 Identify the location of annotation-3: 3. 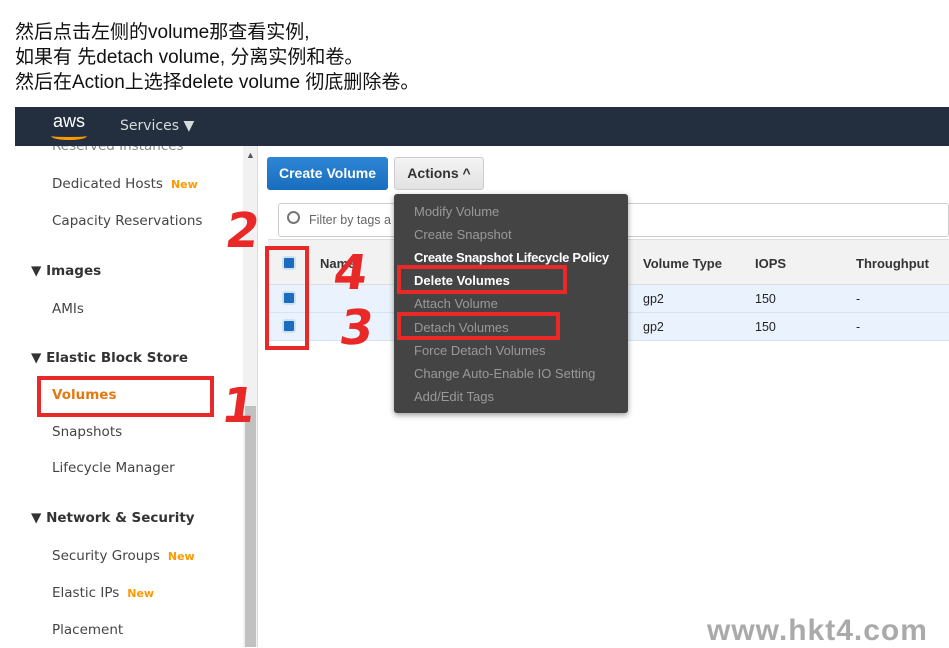
(357, 328).